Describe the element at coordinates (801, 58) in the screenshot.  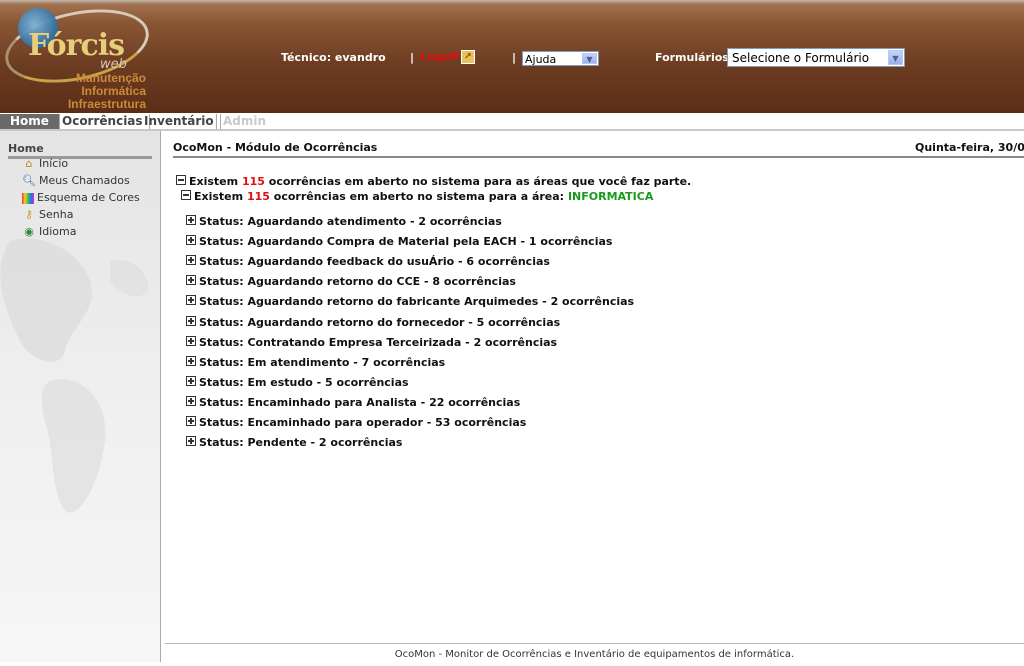
I see `forms-select-value: Selecione o Formulário` at that location.